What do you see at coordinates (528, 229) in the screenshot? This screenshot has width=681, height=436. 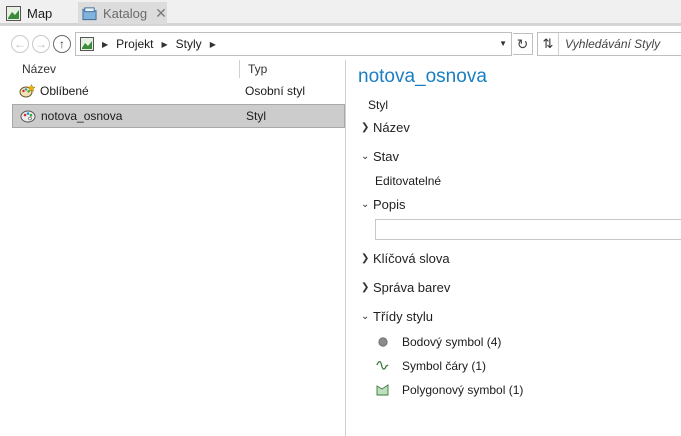 I see `description-field` at bounding box center [528, 229].